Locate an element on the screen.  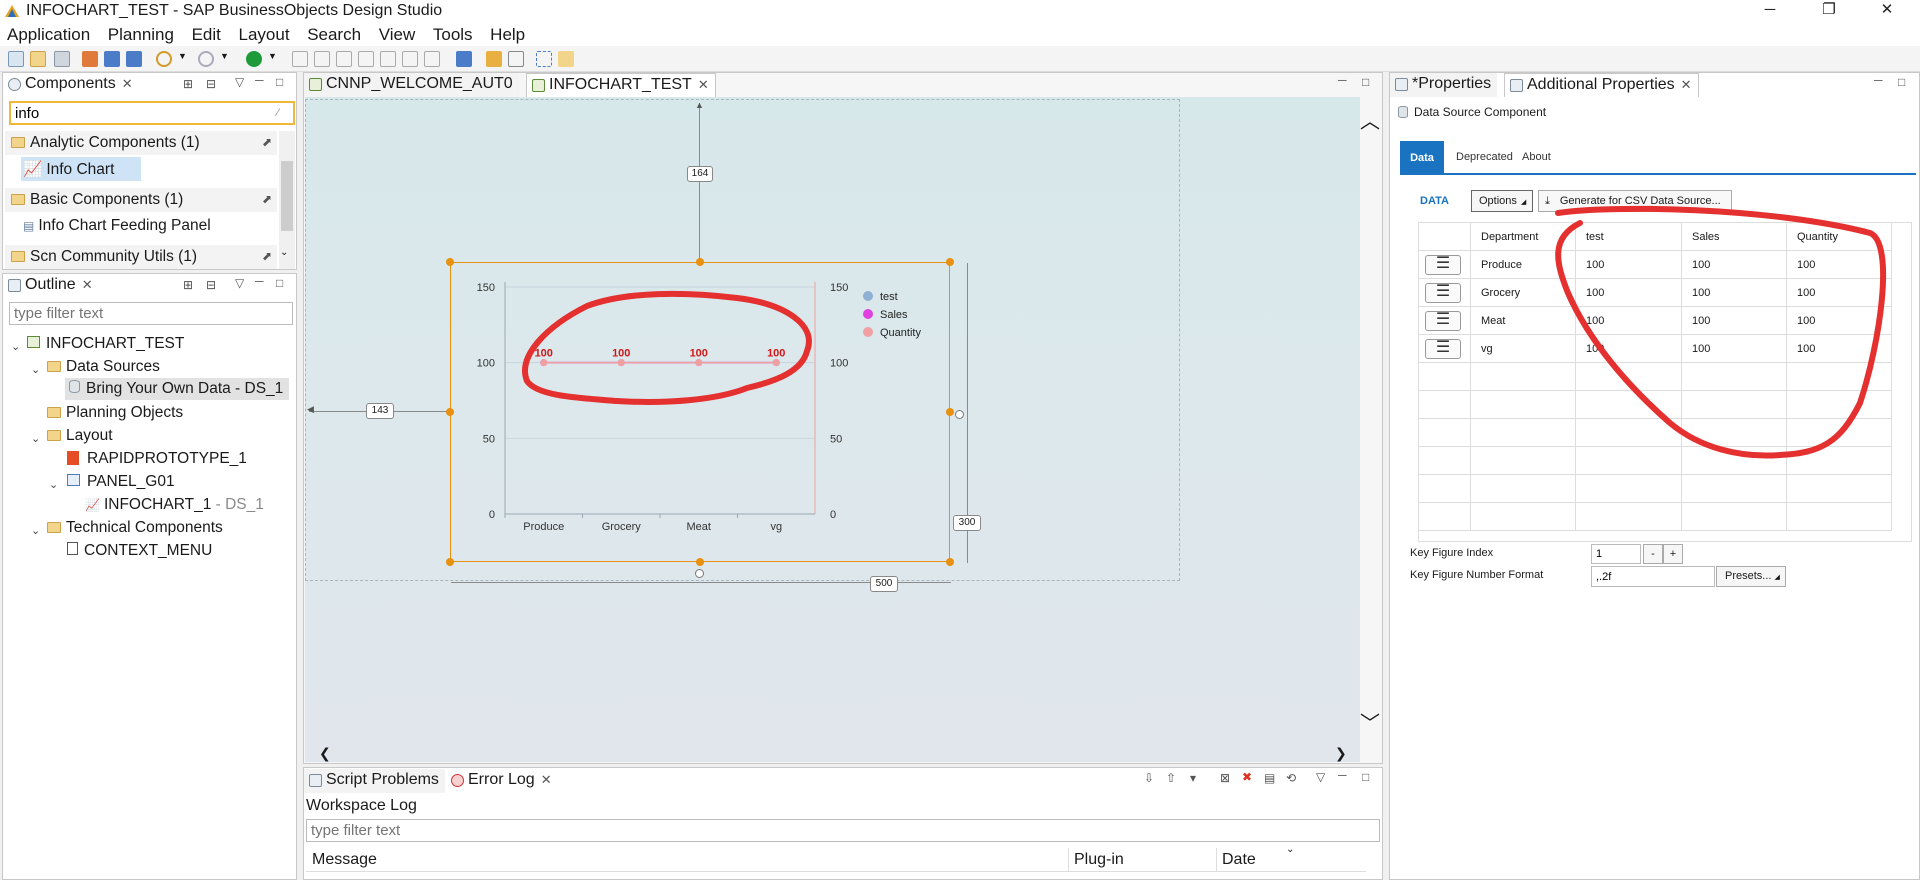
scroll-right-icon: ❯ is located at coordinates (1341, 753).